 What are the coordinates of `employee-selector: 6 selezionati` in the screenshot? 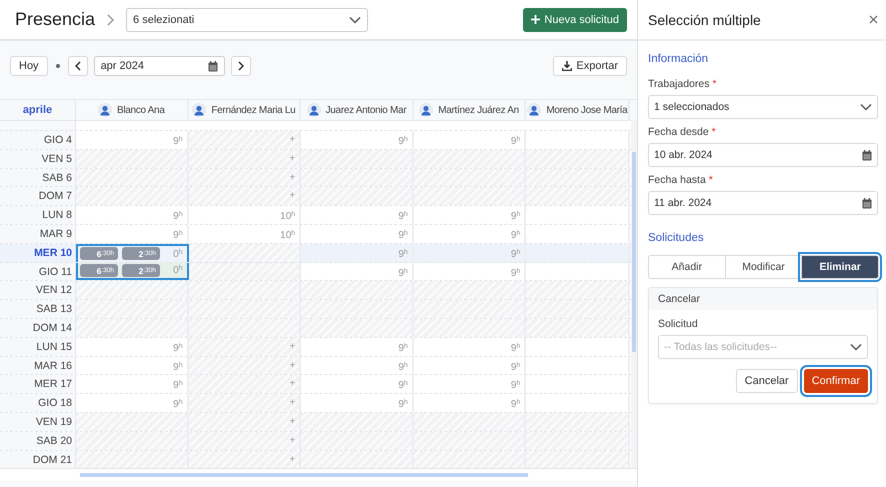 It's located at (247, 20).